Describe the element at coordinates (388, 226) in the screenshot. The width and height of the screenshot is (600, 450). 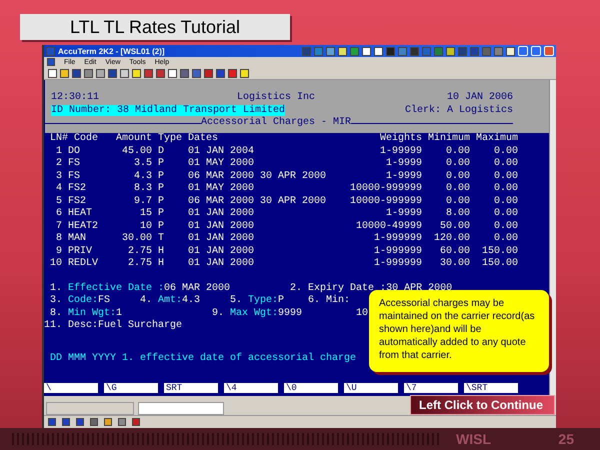
I see `table-cell-text: 10000-49999` at that location.